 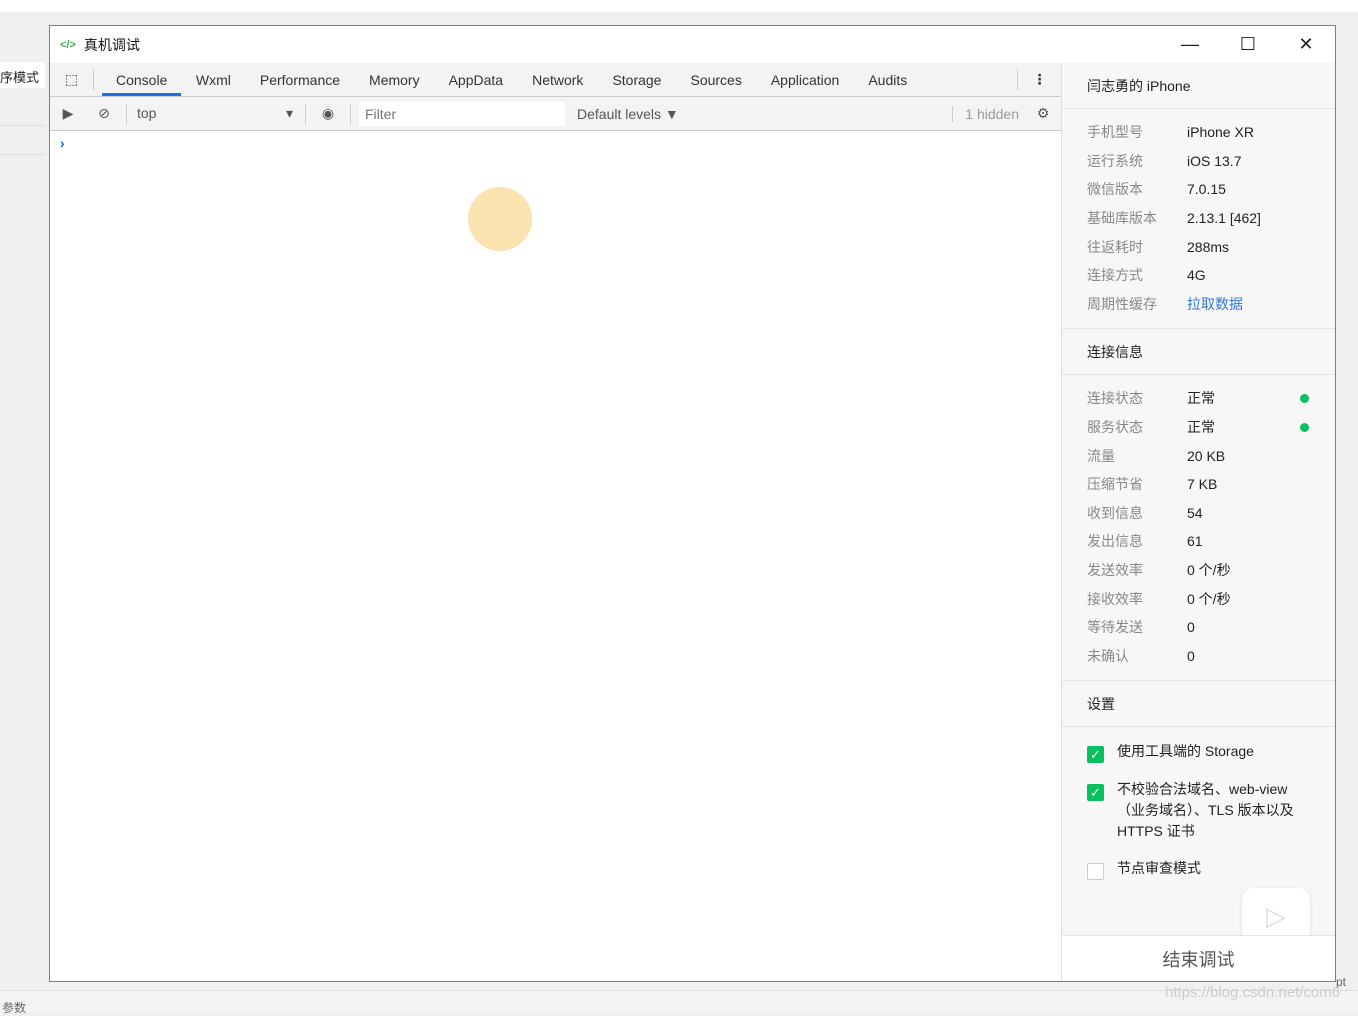 What do you see at coordinates (1101, 455) in the screenshot?
I see `info-label: 流量` at bounding box center [1101, 455].